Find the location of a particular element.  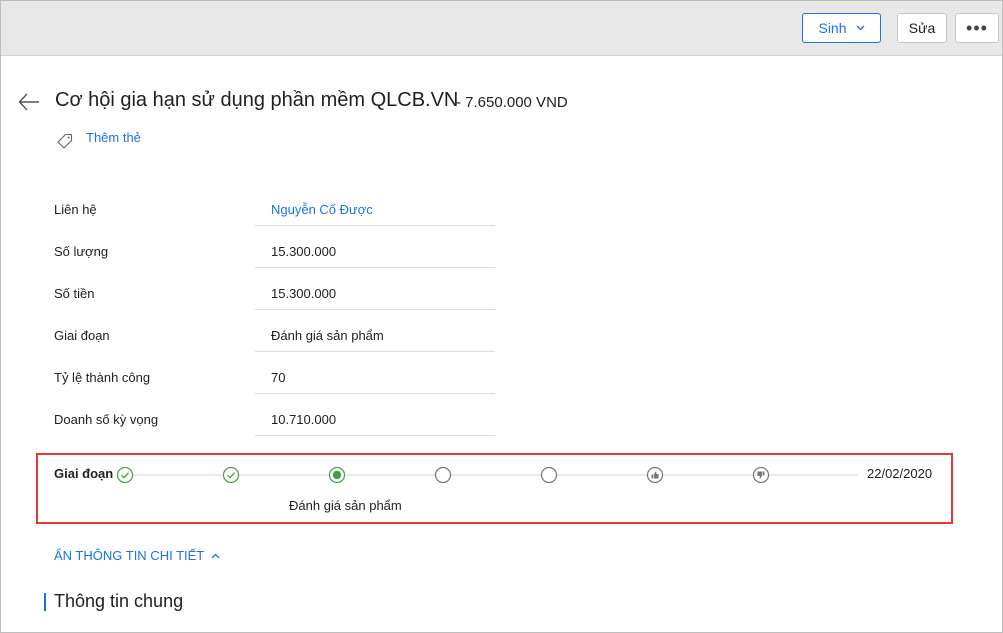

field-success-rate: 70 is located at coordinates (375, 373).